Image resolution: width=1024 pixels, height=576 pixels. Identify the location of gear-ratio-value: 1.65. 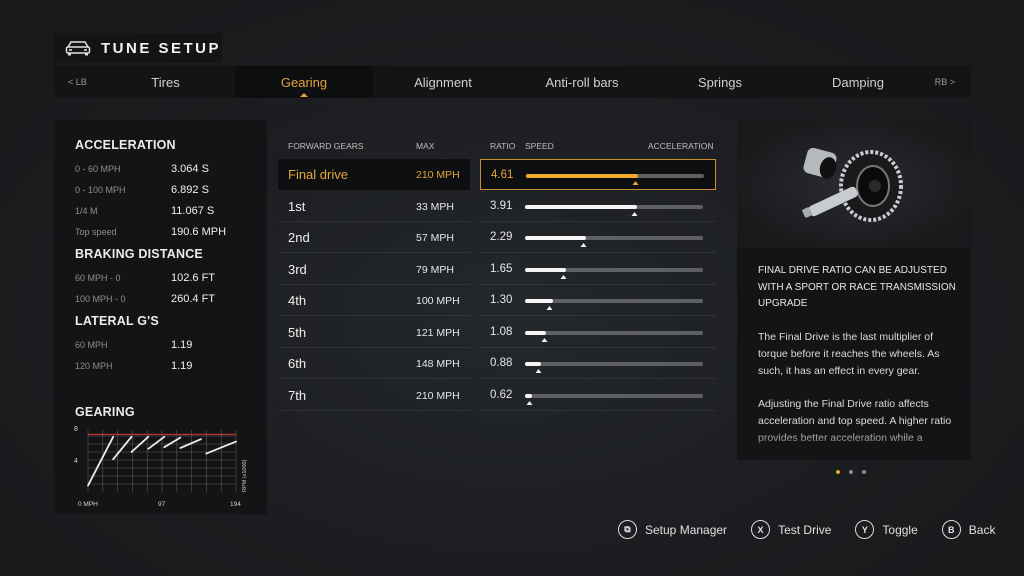
(501, 268).